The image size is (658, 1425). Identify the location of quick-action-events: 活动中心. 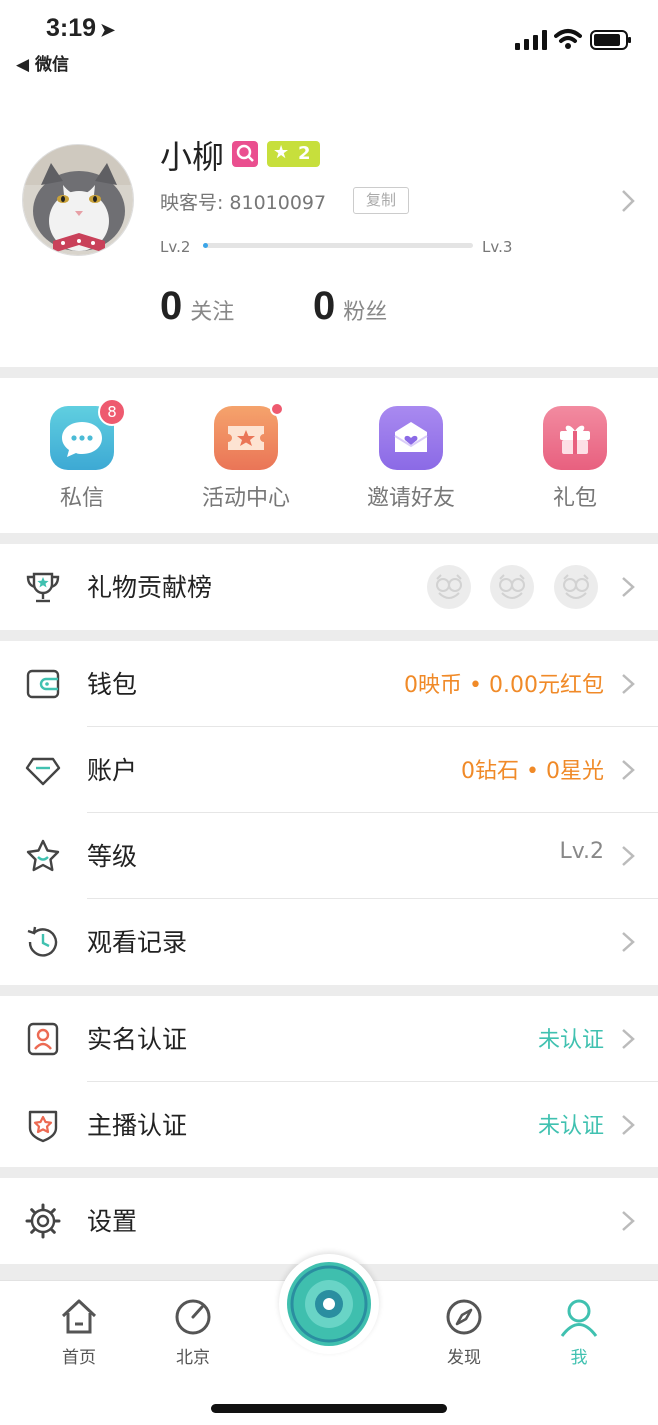
(246, 457).